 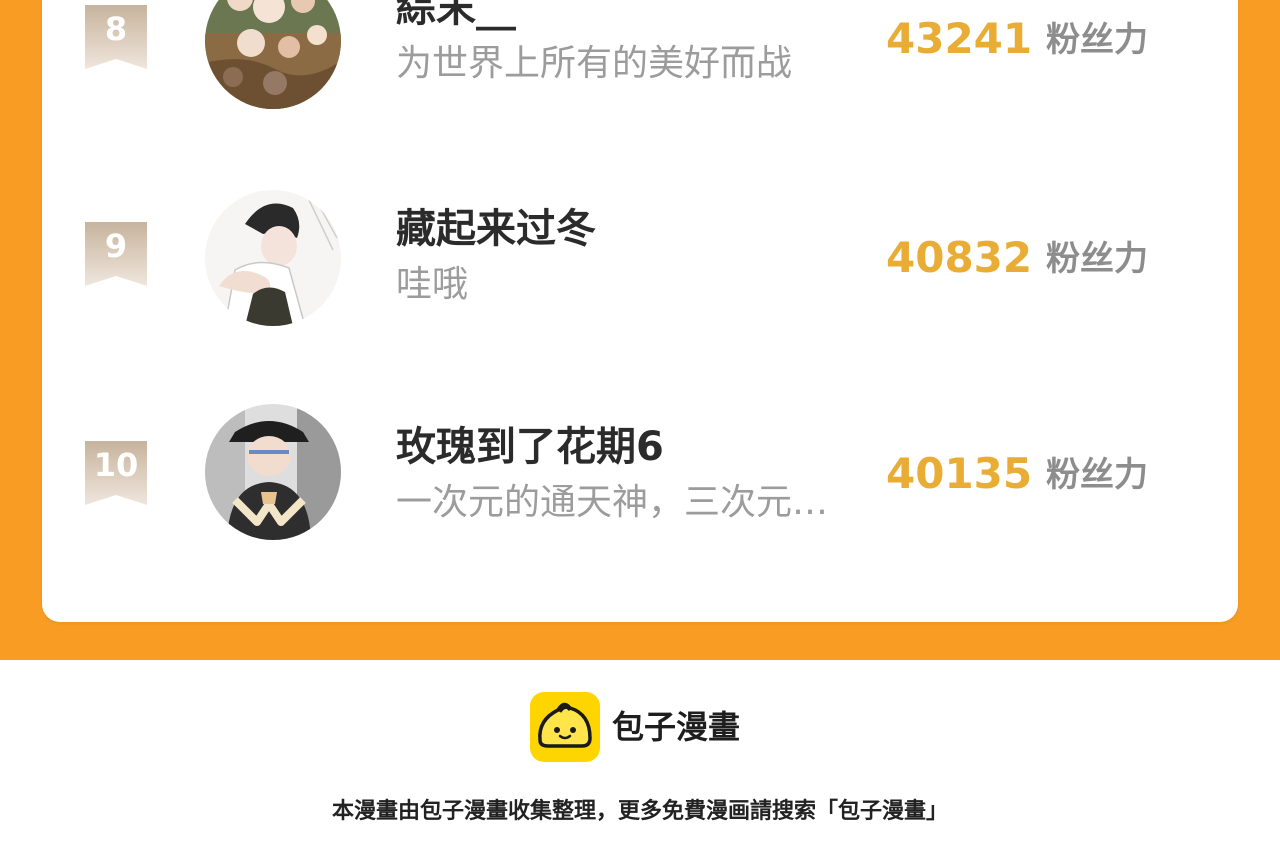 What do you see at coordinates (565, 727) in the screenshot?
I see `bun-face-icon` at bounding box center [565, 727].